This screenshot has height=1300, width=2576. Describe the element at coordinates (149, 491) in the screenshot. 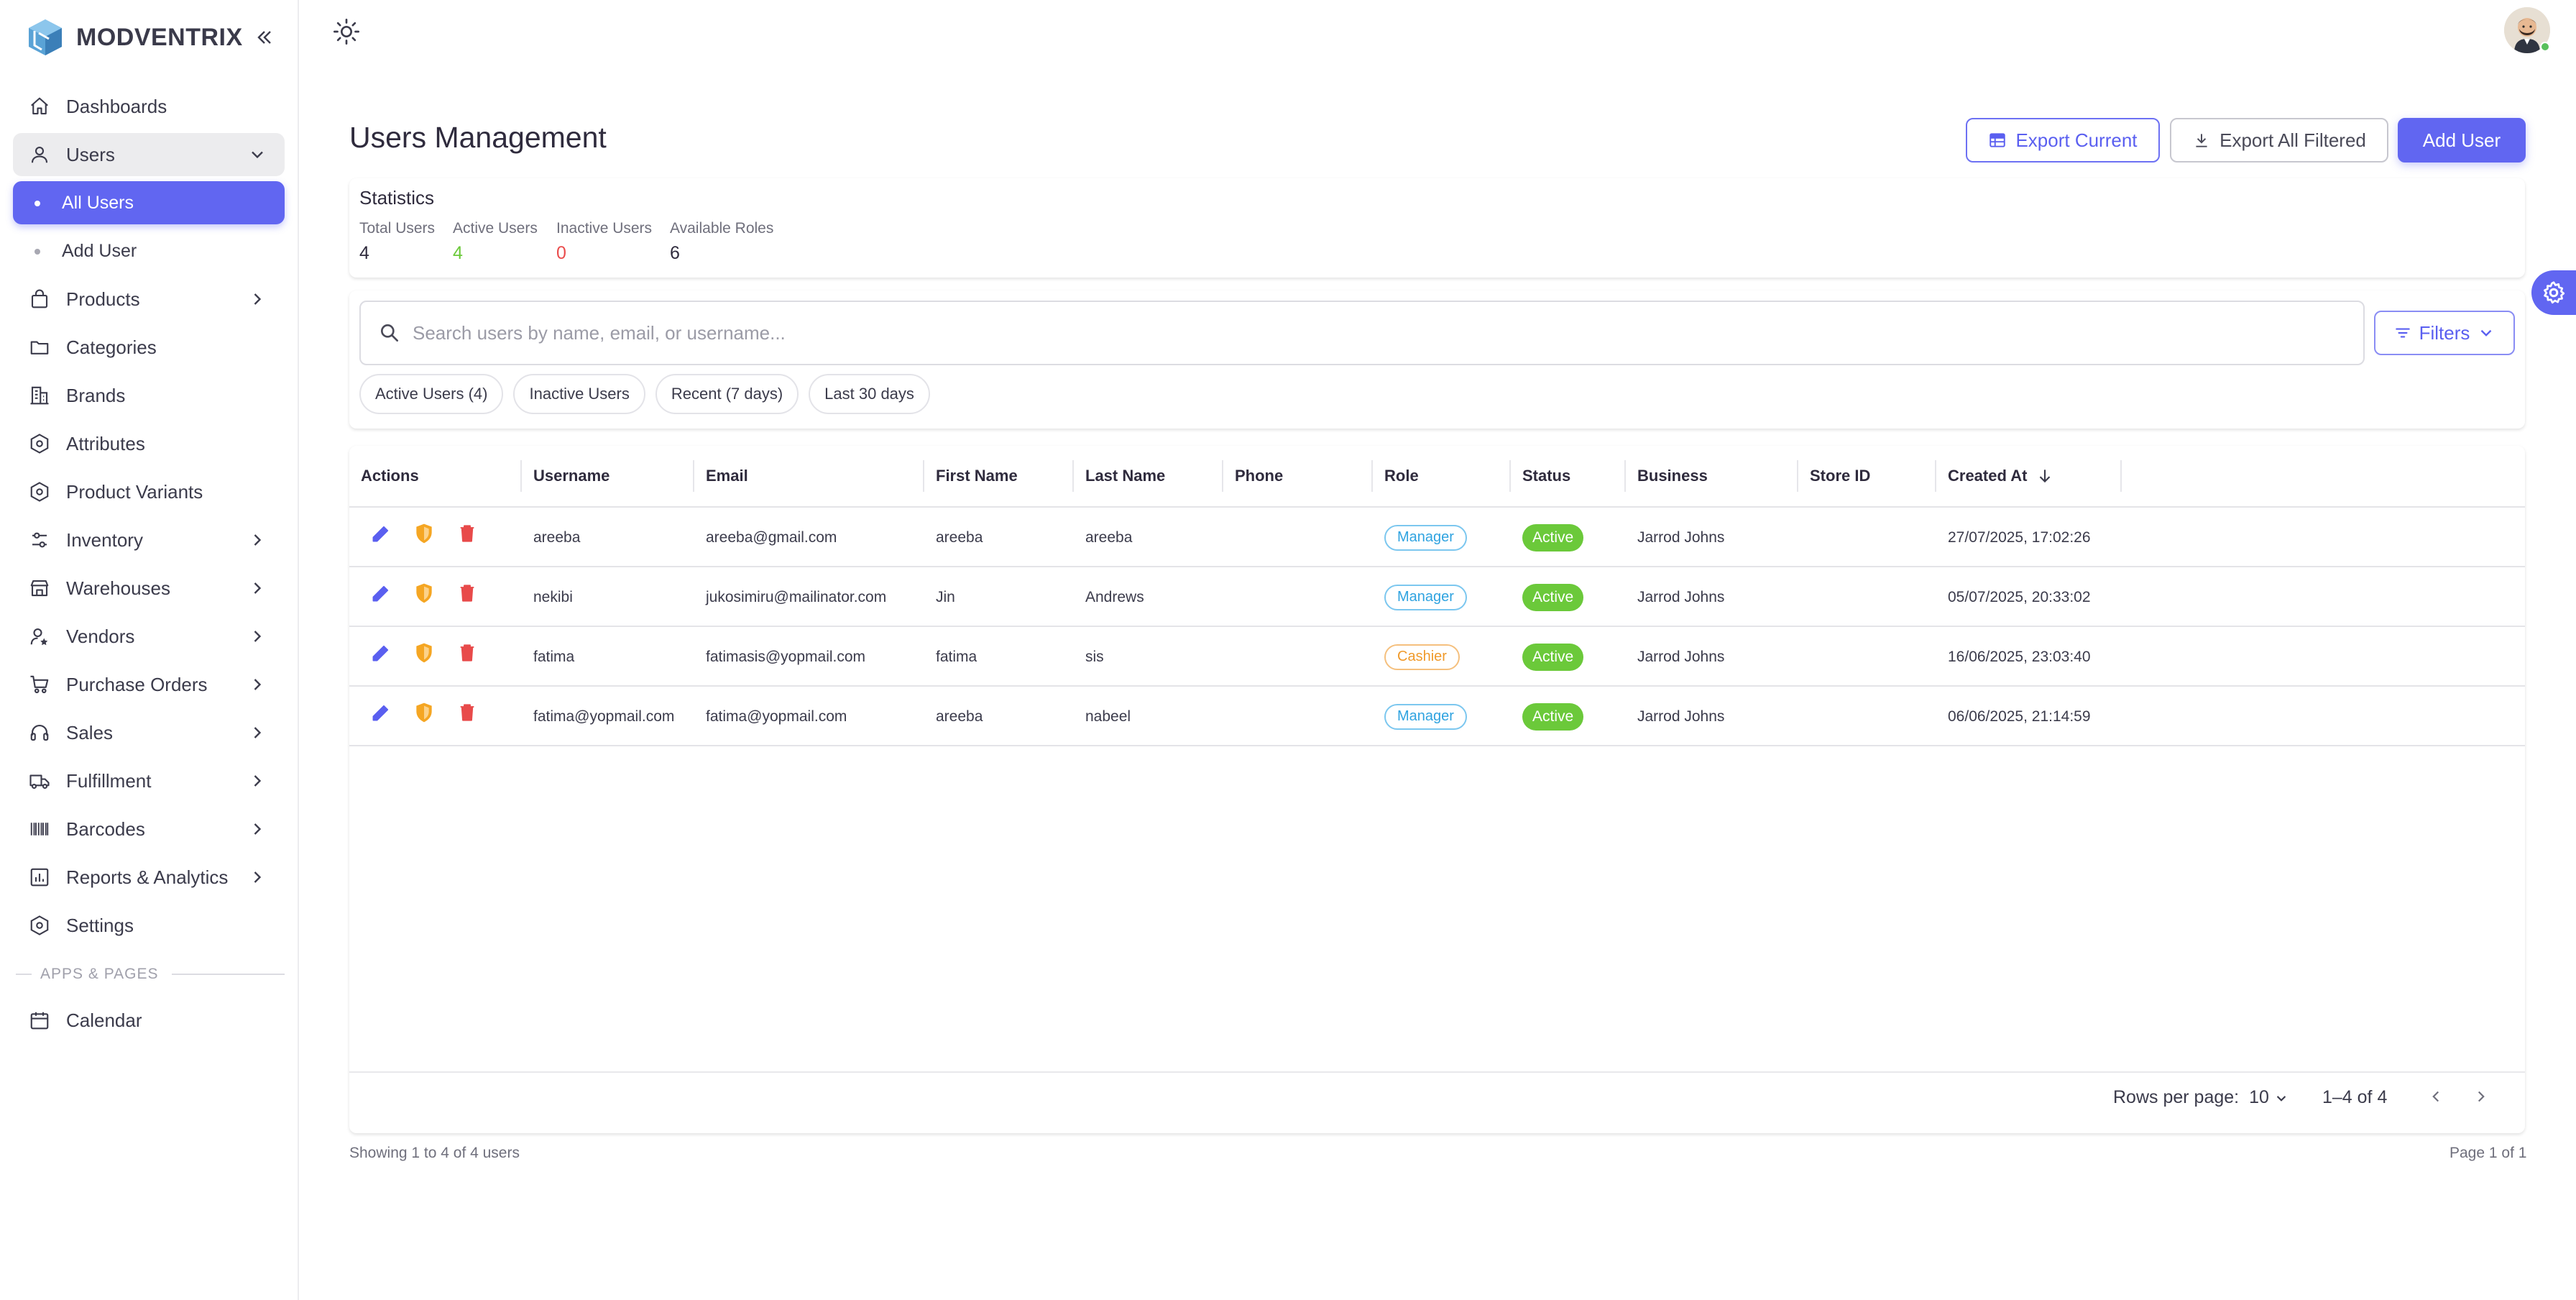

I see `sidebar-item-product-variants: Product Variants` at that location.